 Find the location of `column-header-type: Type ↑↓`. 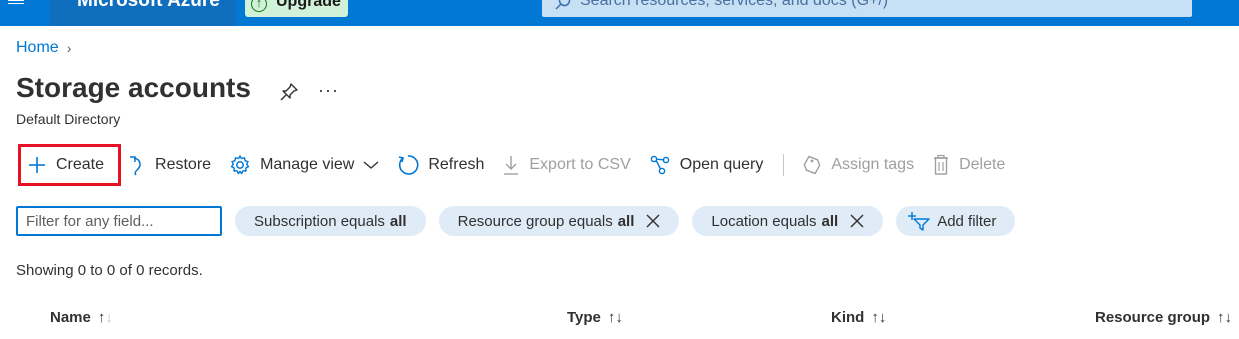

column-header-type: Type ↑↓ is located at coordinates (595, 317).